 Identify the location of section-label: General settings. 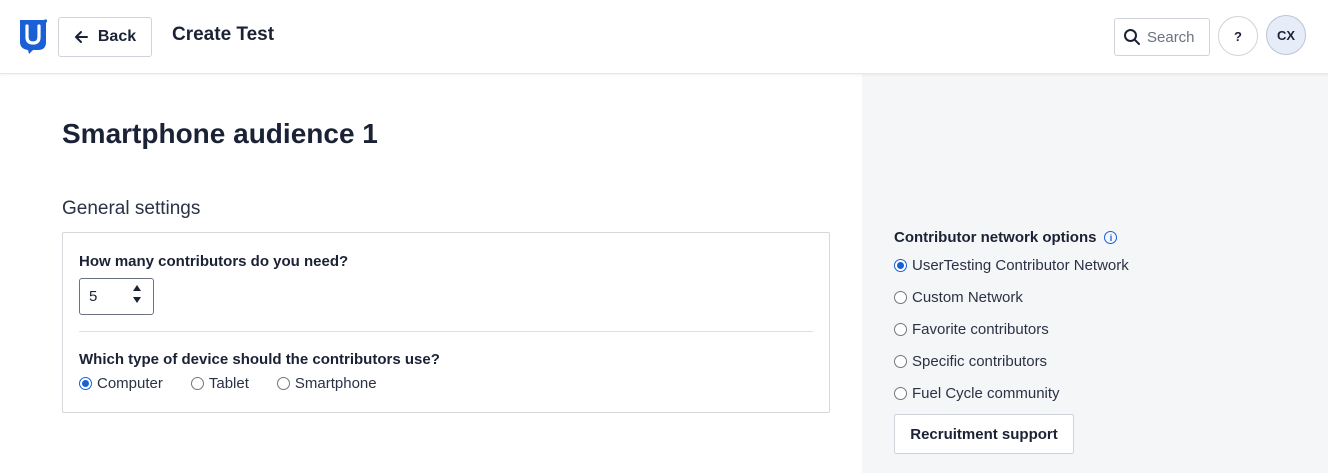
(131, 208).